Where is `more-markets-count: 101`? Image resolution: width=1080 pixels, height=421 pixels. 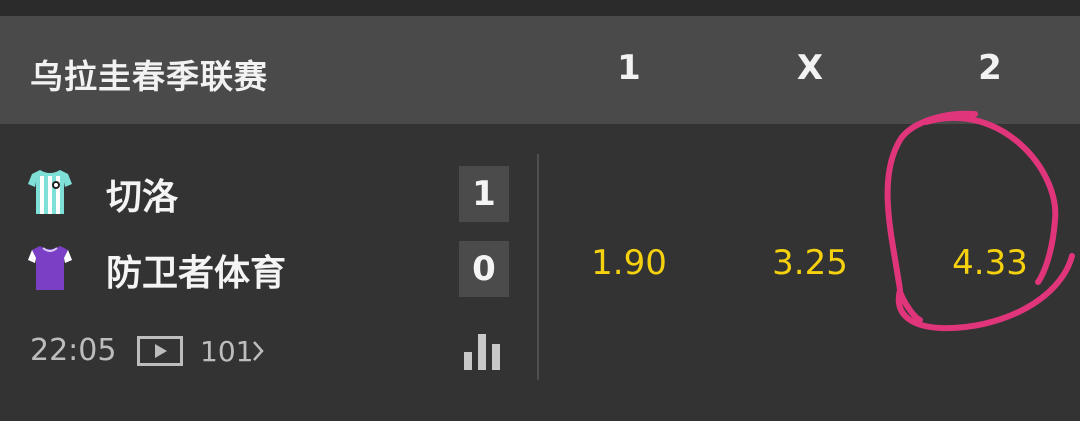 more-markets-count: 101 is located at coordinates (226, 351).